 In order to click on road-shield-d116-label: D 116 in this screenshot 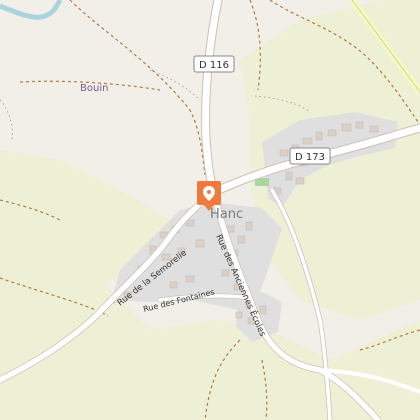, I will do `click(214, 65)`.